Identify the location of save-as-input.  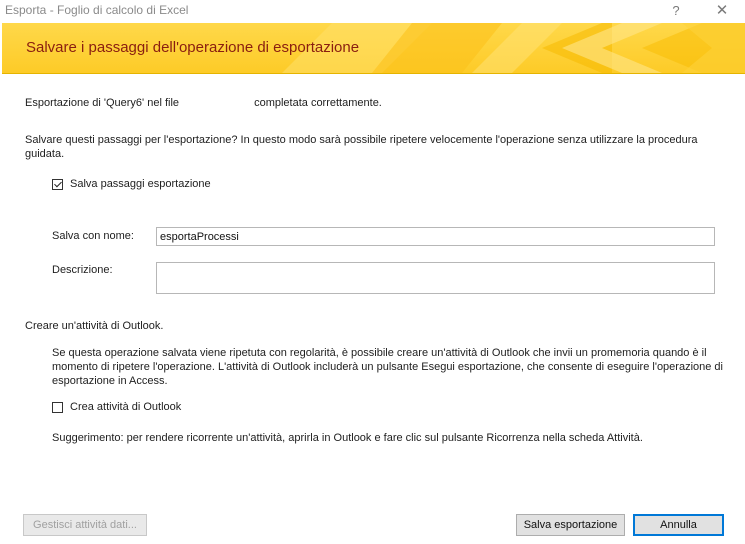
(435, 236).